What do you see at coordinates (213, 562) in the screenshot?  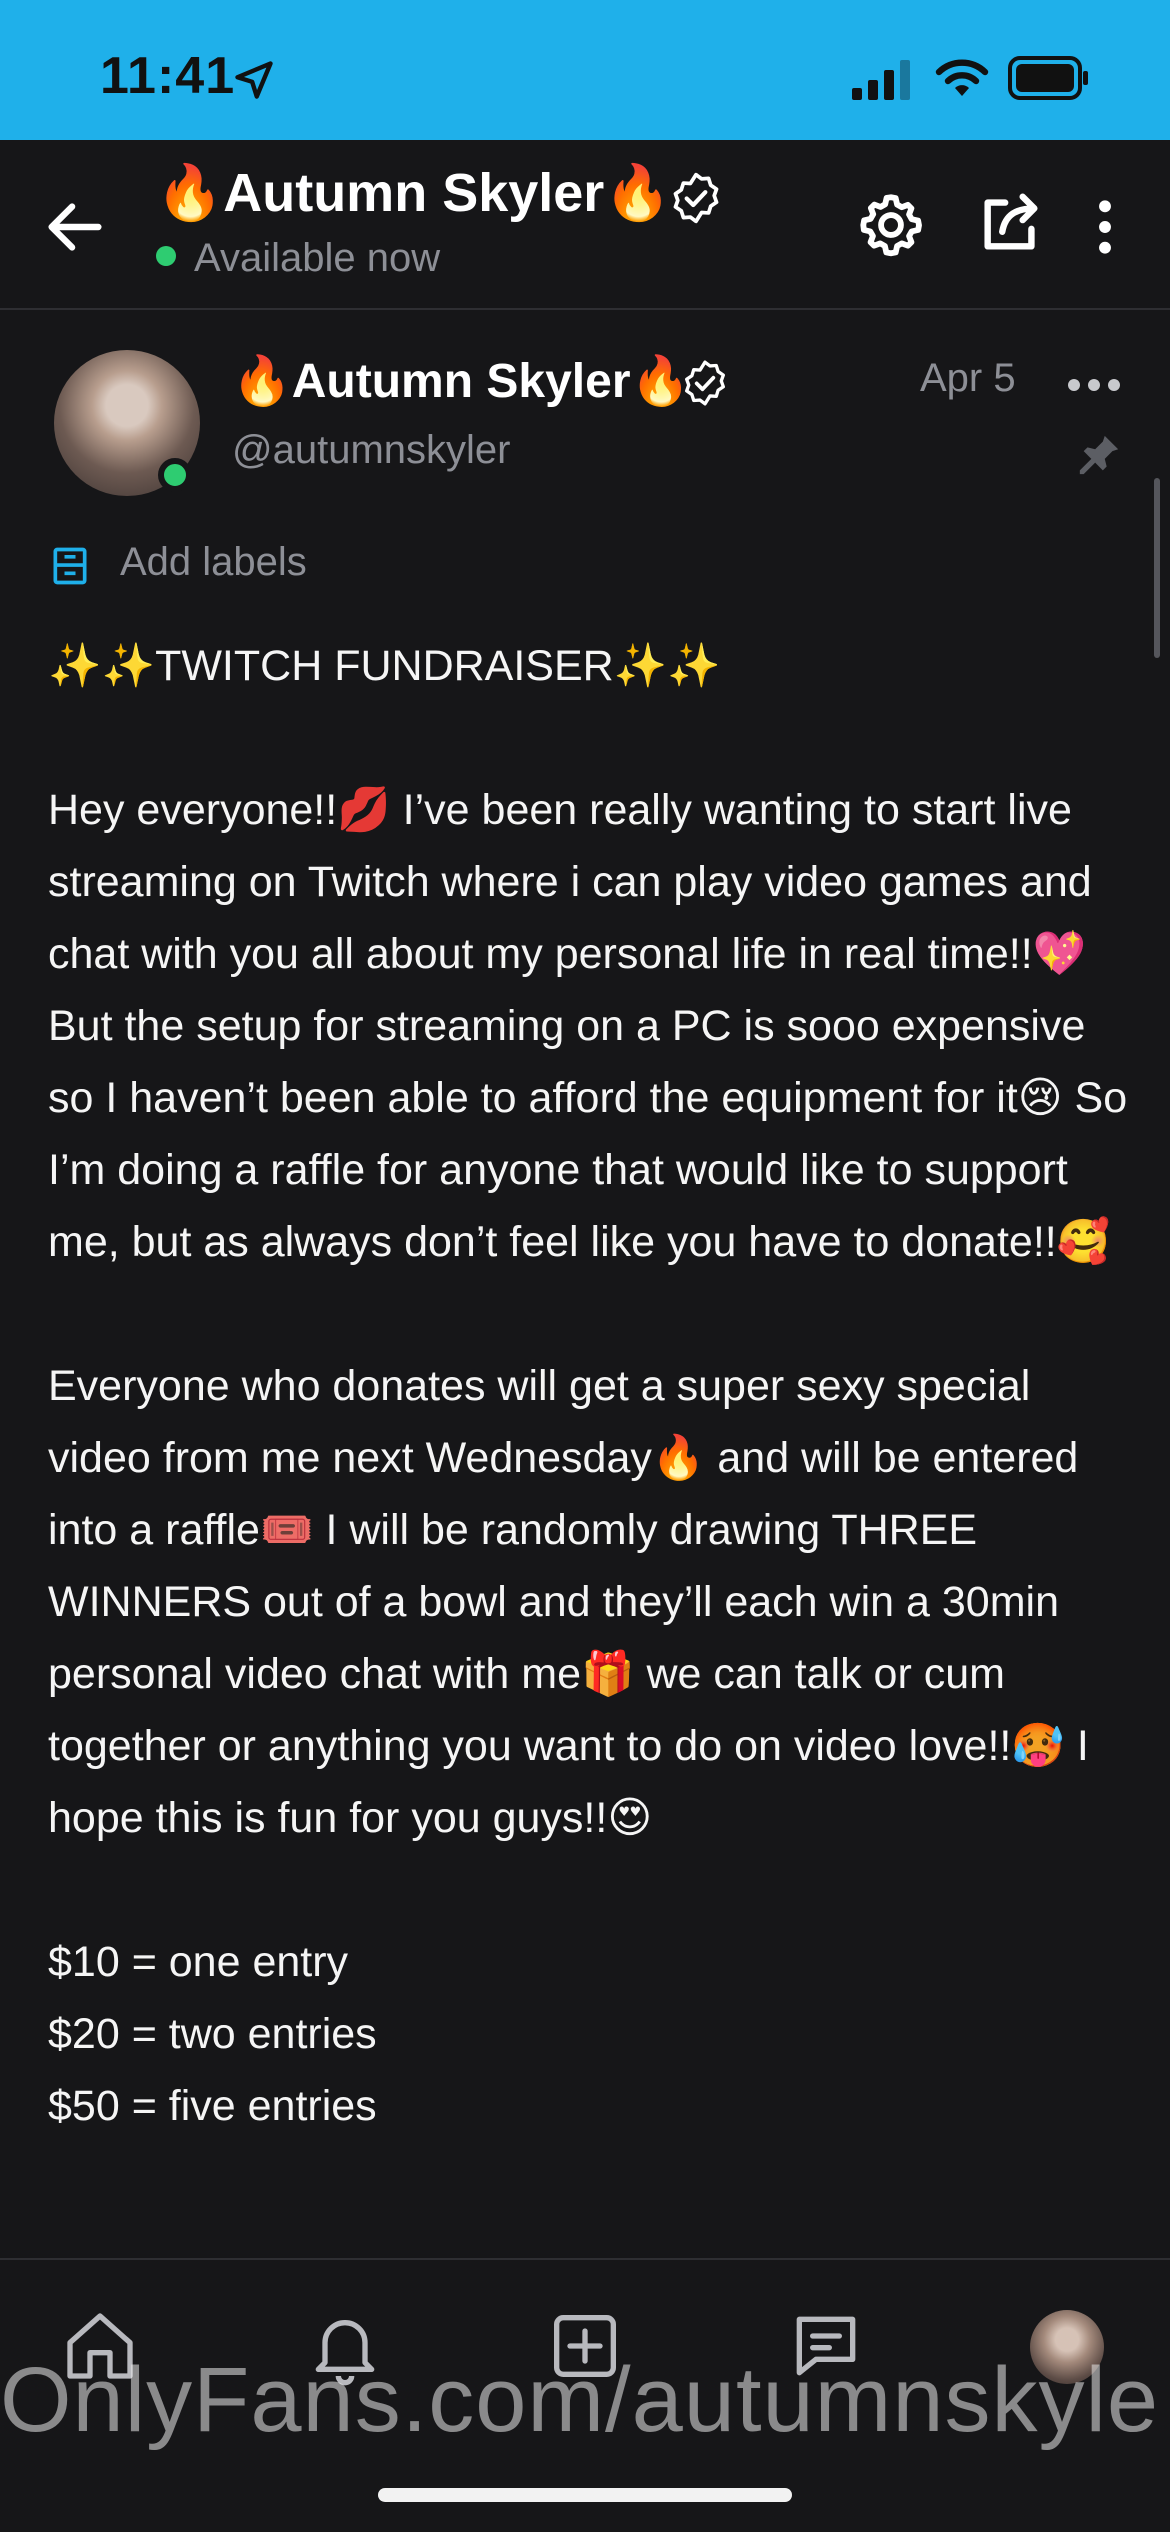 I see `add-labels-label: Add labels` at bounding box center [213, 562].